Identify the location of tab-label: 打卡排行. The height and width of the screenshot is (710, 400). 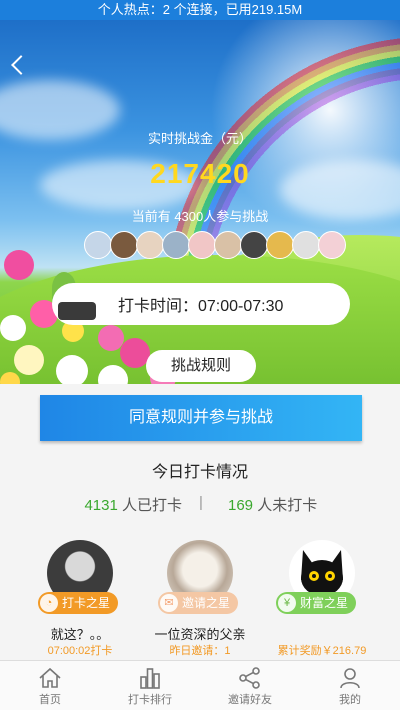
(150, 700).